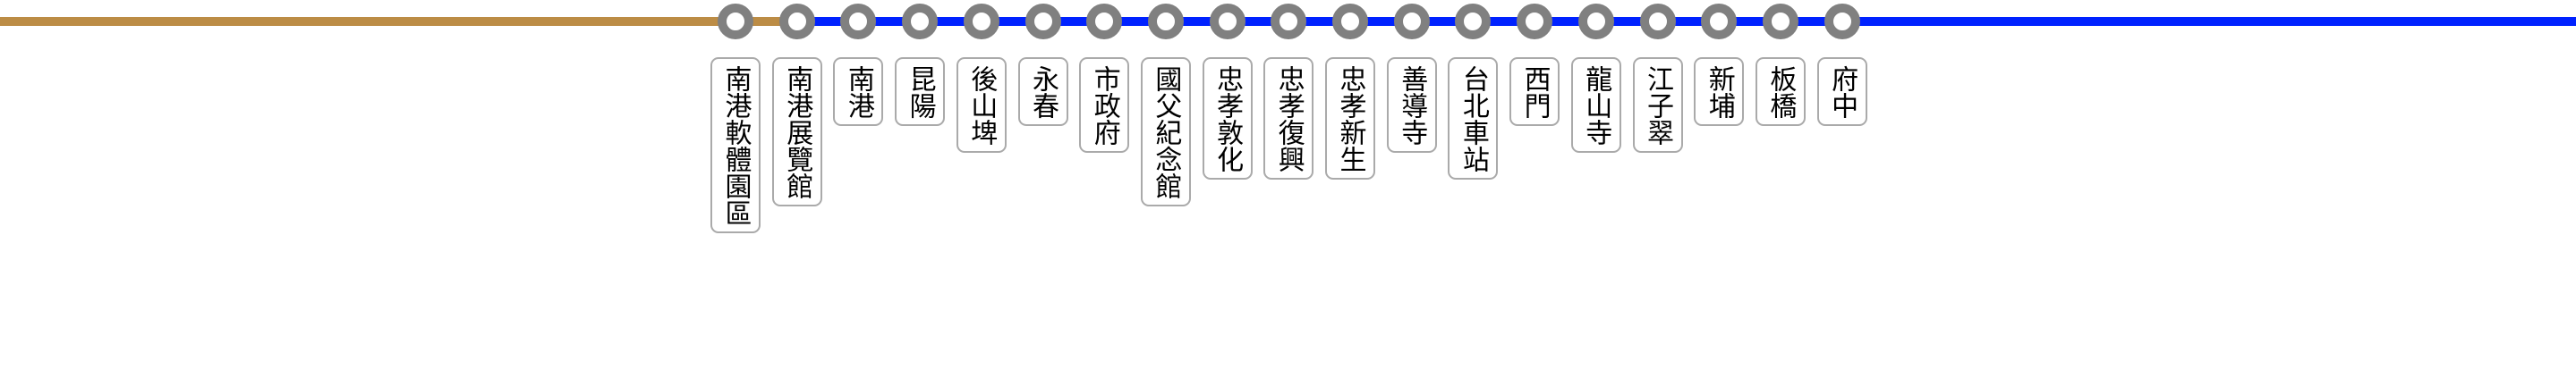 The image size is (2576, 378). What do you see at coordinates (1780, 91) in the screenshot?
I see `station-label: 板橋` at bounding box center [1780, 91].